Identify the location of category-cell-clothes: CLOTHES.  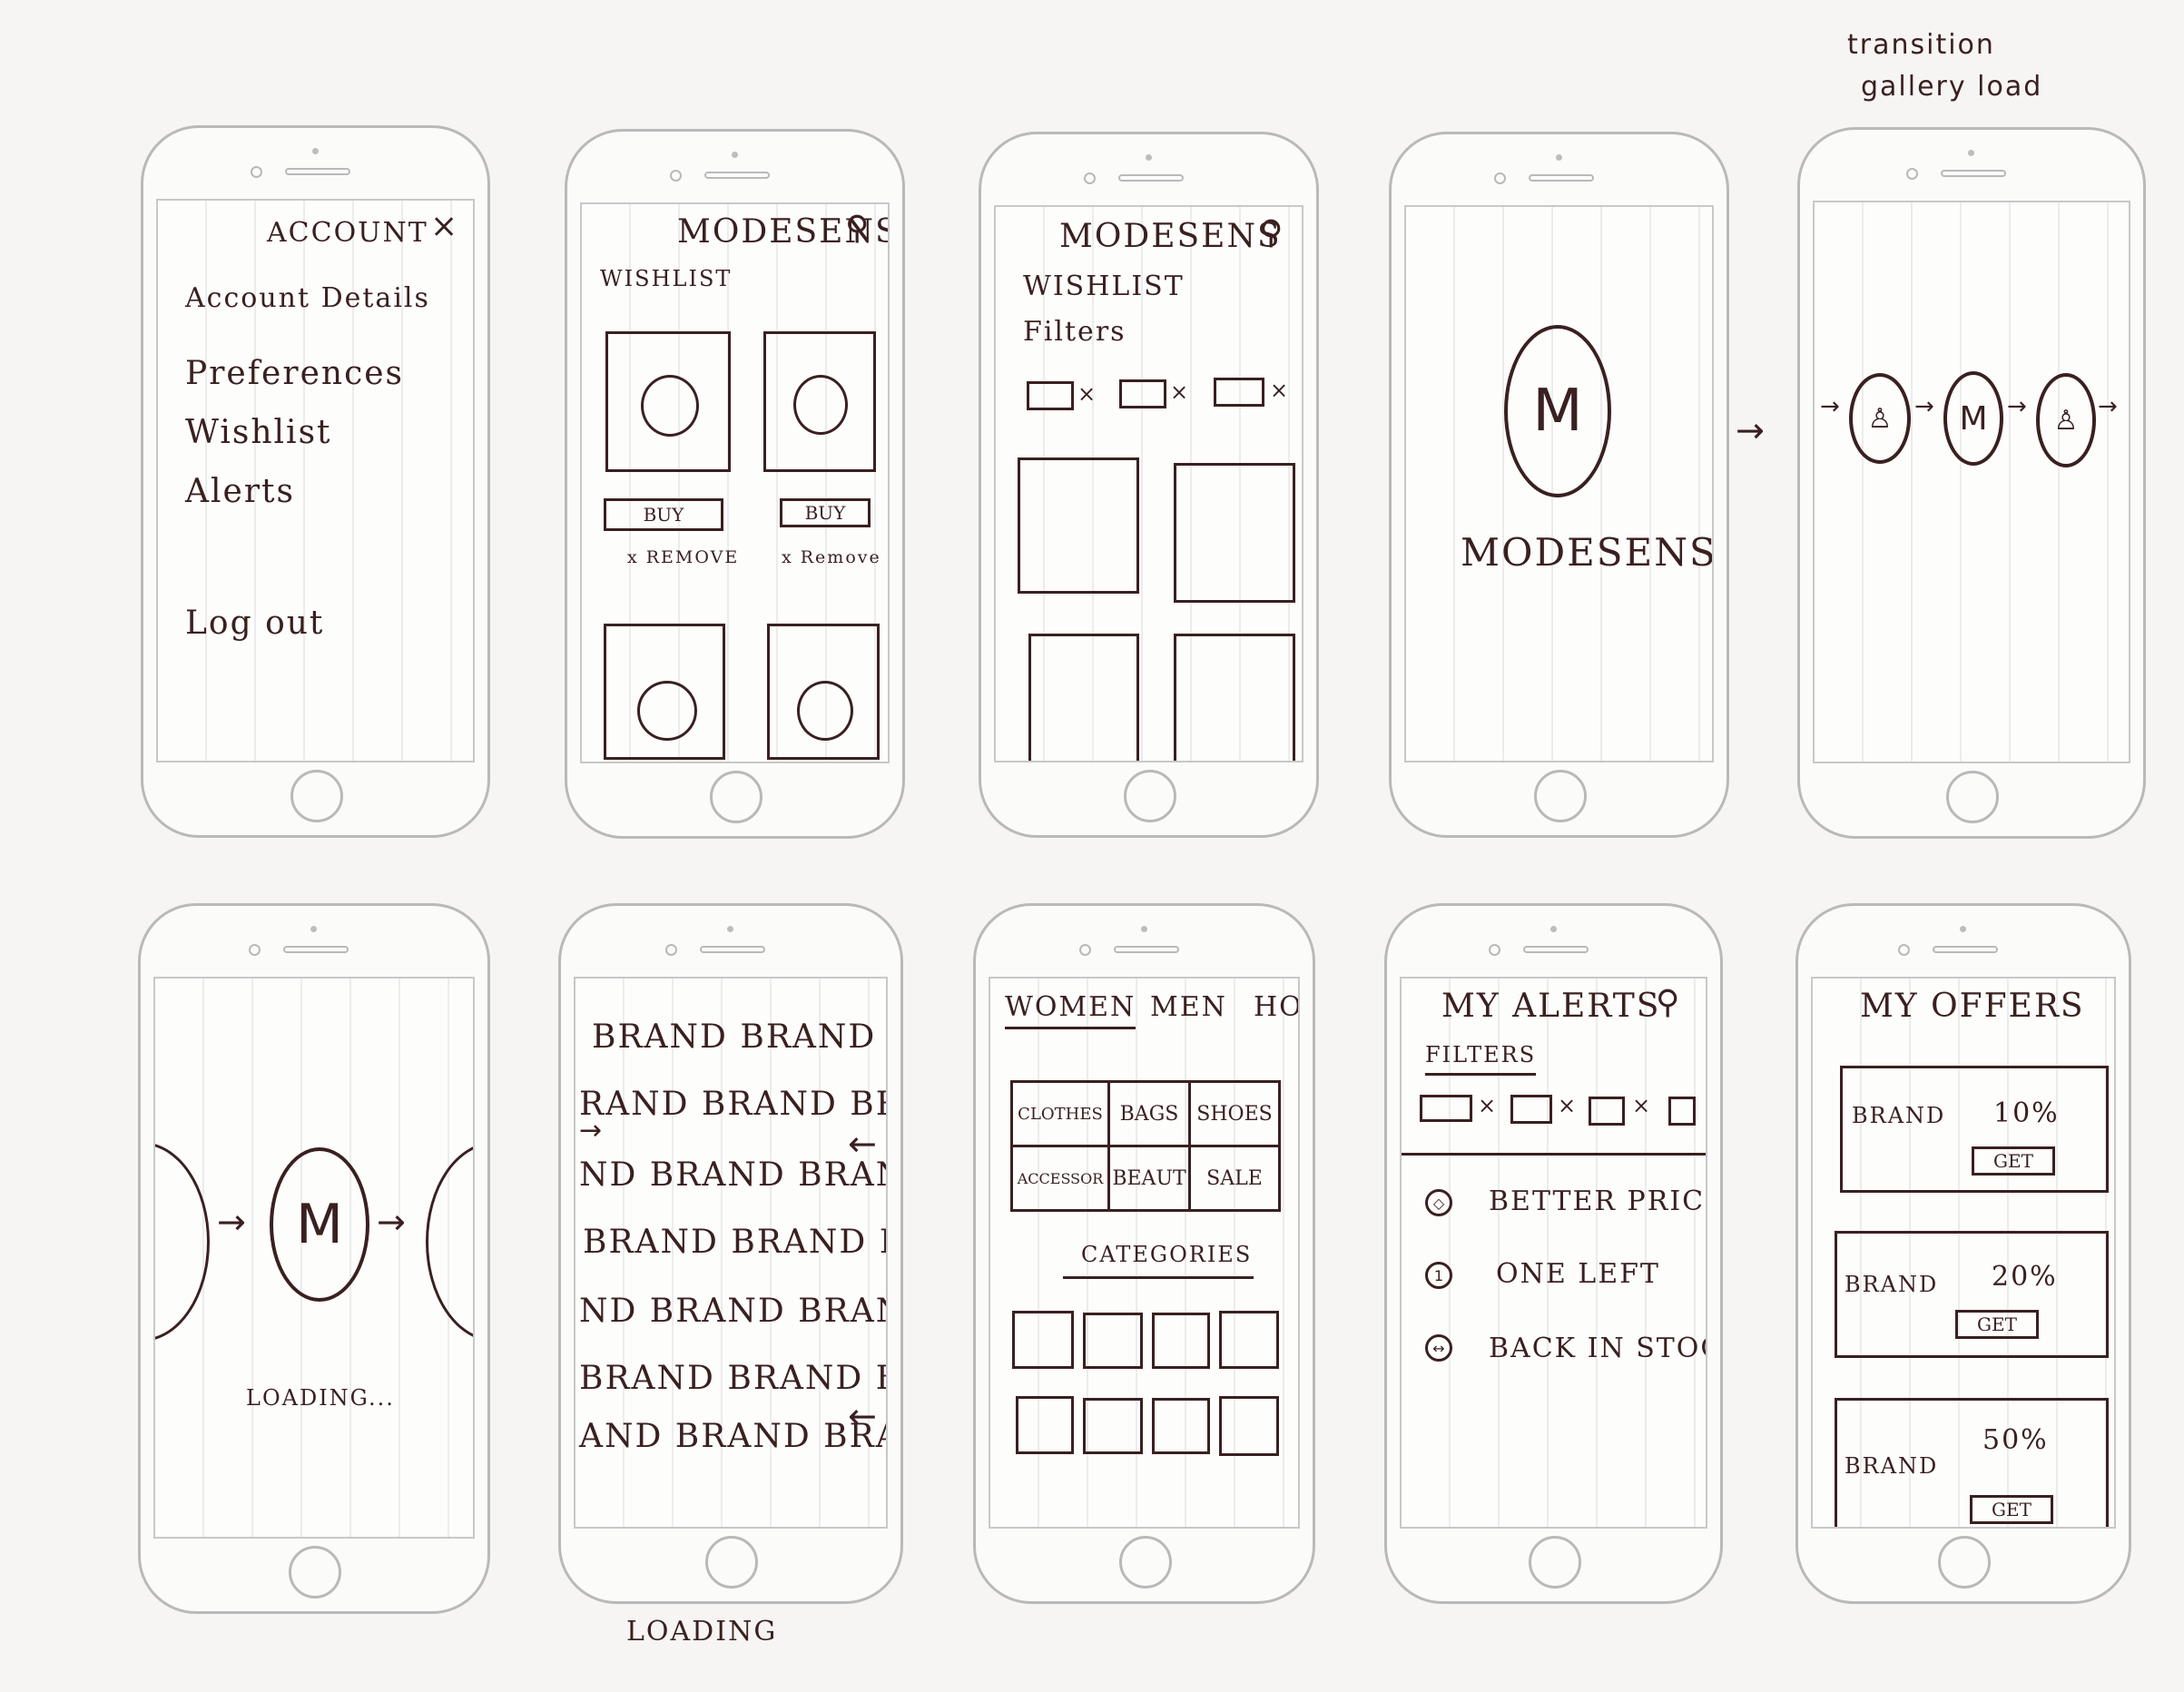
(1060, 1114).